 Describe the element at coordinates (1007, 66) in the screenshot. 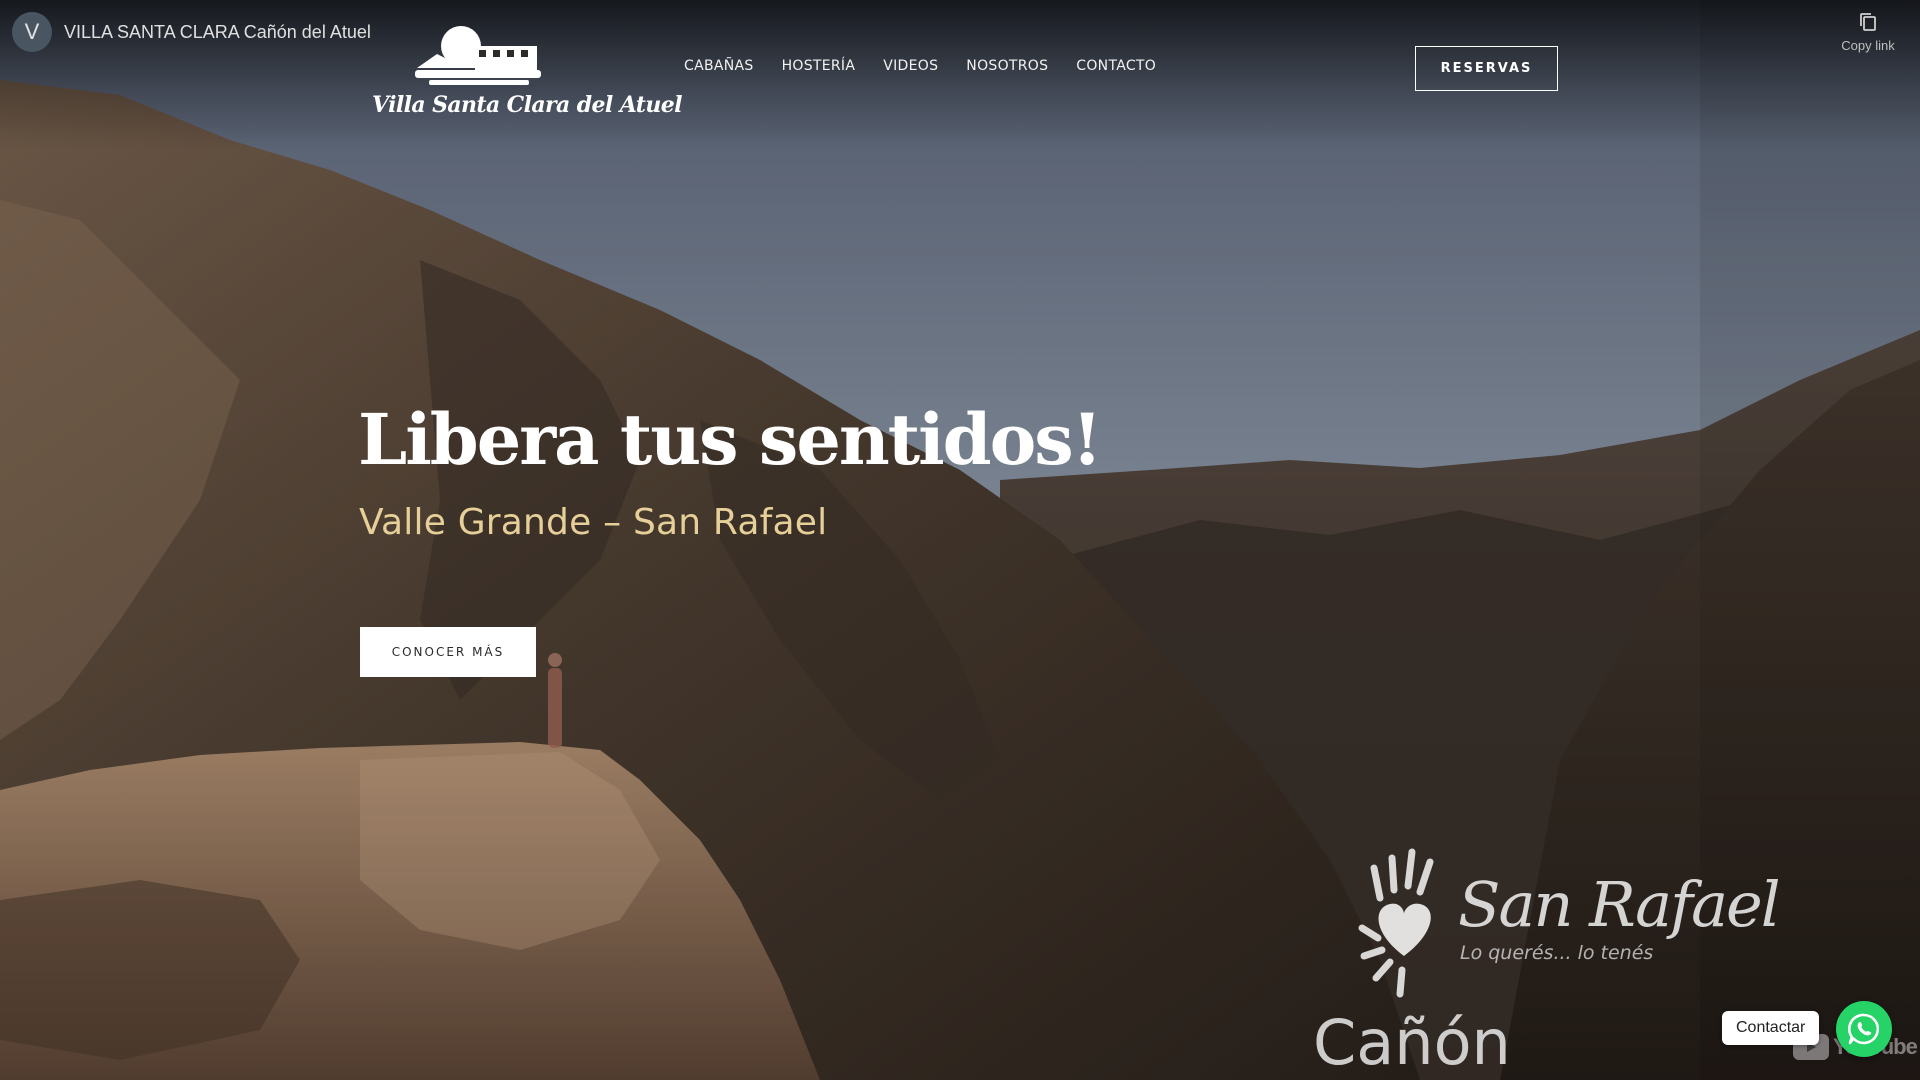

I see `nav-nosotros: NOSOTROS` at that location.